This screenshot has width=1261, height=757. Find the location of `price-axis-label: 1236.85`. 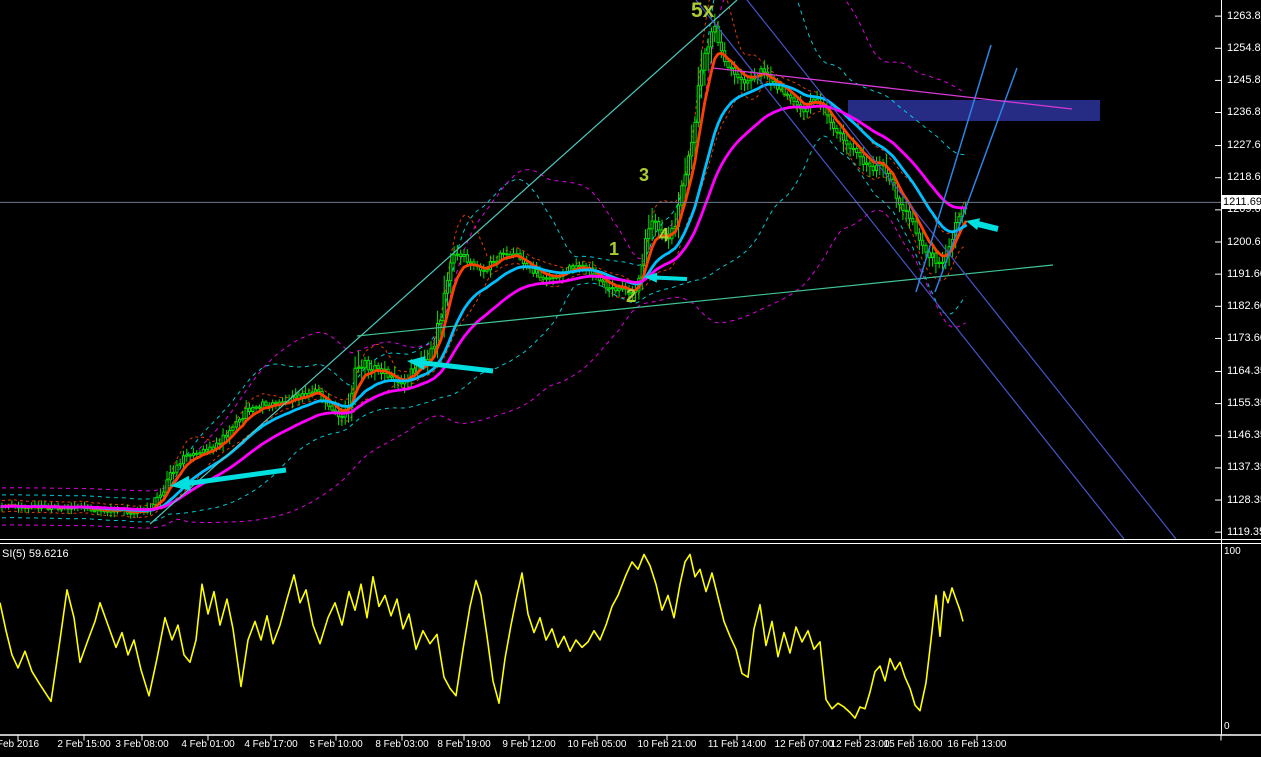

price-axis-label: 1236.85 is located at coordinates (1244, 112).